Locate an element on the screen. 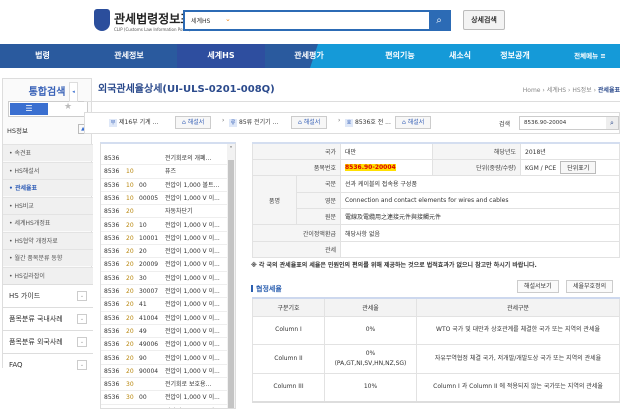 The image size is (620, 409). nav-all-menu: 전체메뉴 ≡ is located at coordinates (590, 56).